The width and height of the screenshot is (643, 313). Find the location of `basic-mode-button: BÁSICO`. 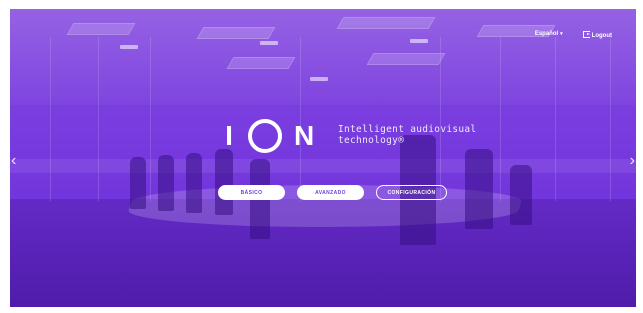

basic-mode-button: BÁSICO is located at coordinates (251, 192).